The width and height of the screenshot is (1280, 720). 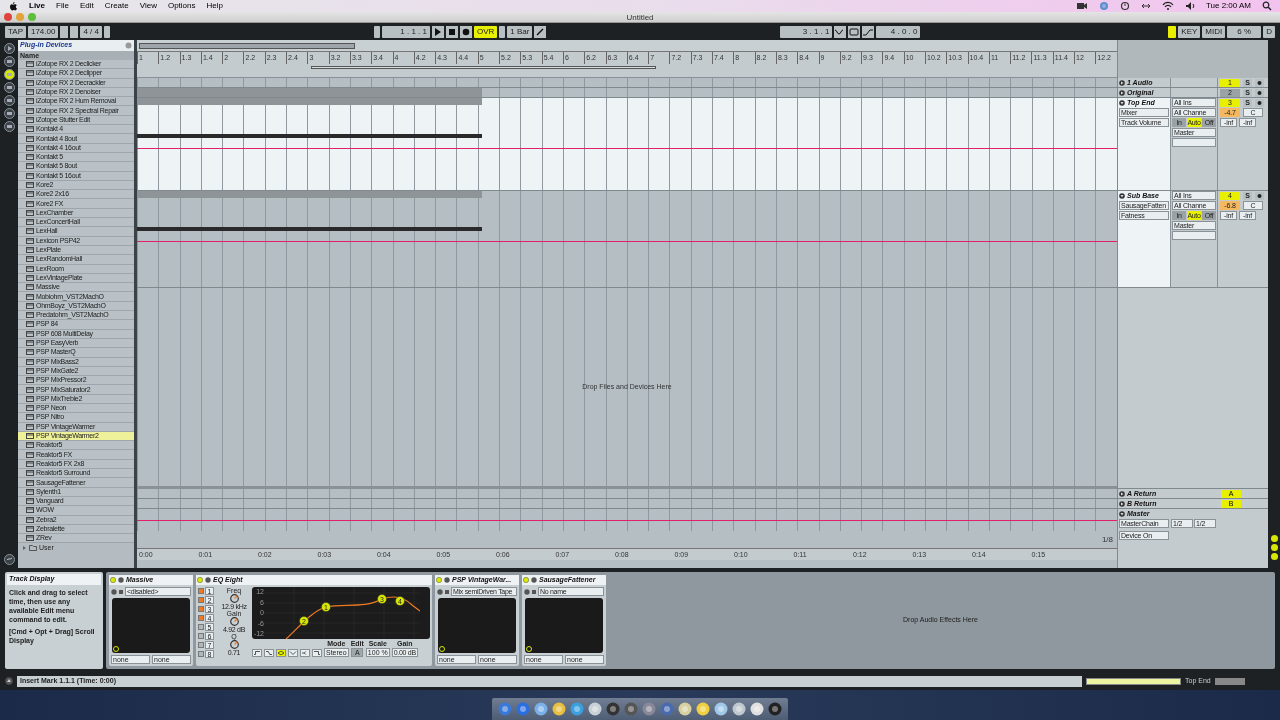 I want to click on loop-length-field: 4 . 0 . 0, so click(x=898, y=31).